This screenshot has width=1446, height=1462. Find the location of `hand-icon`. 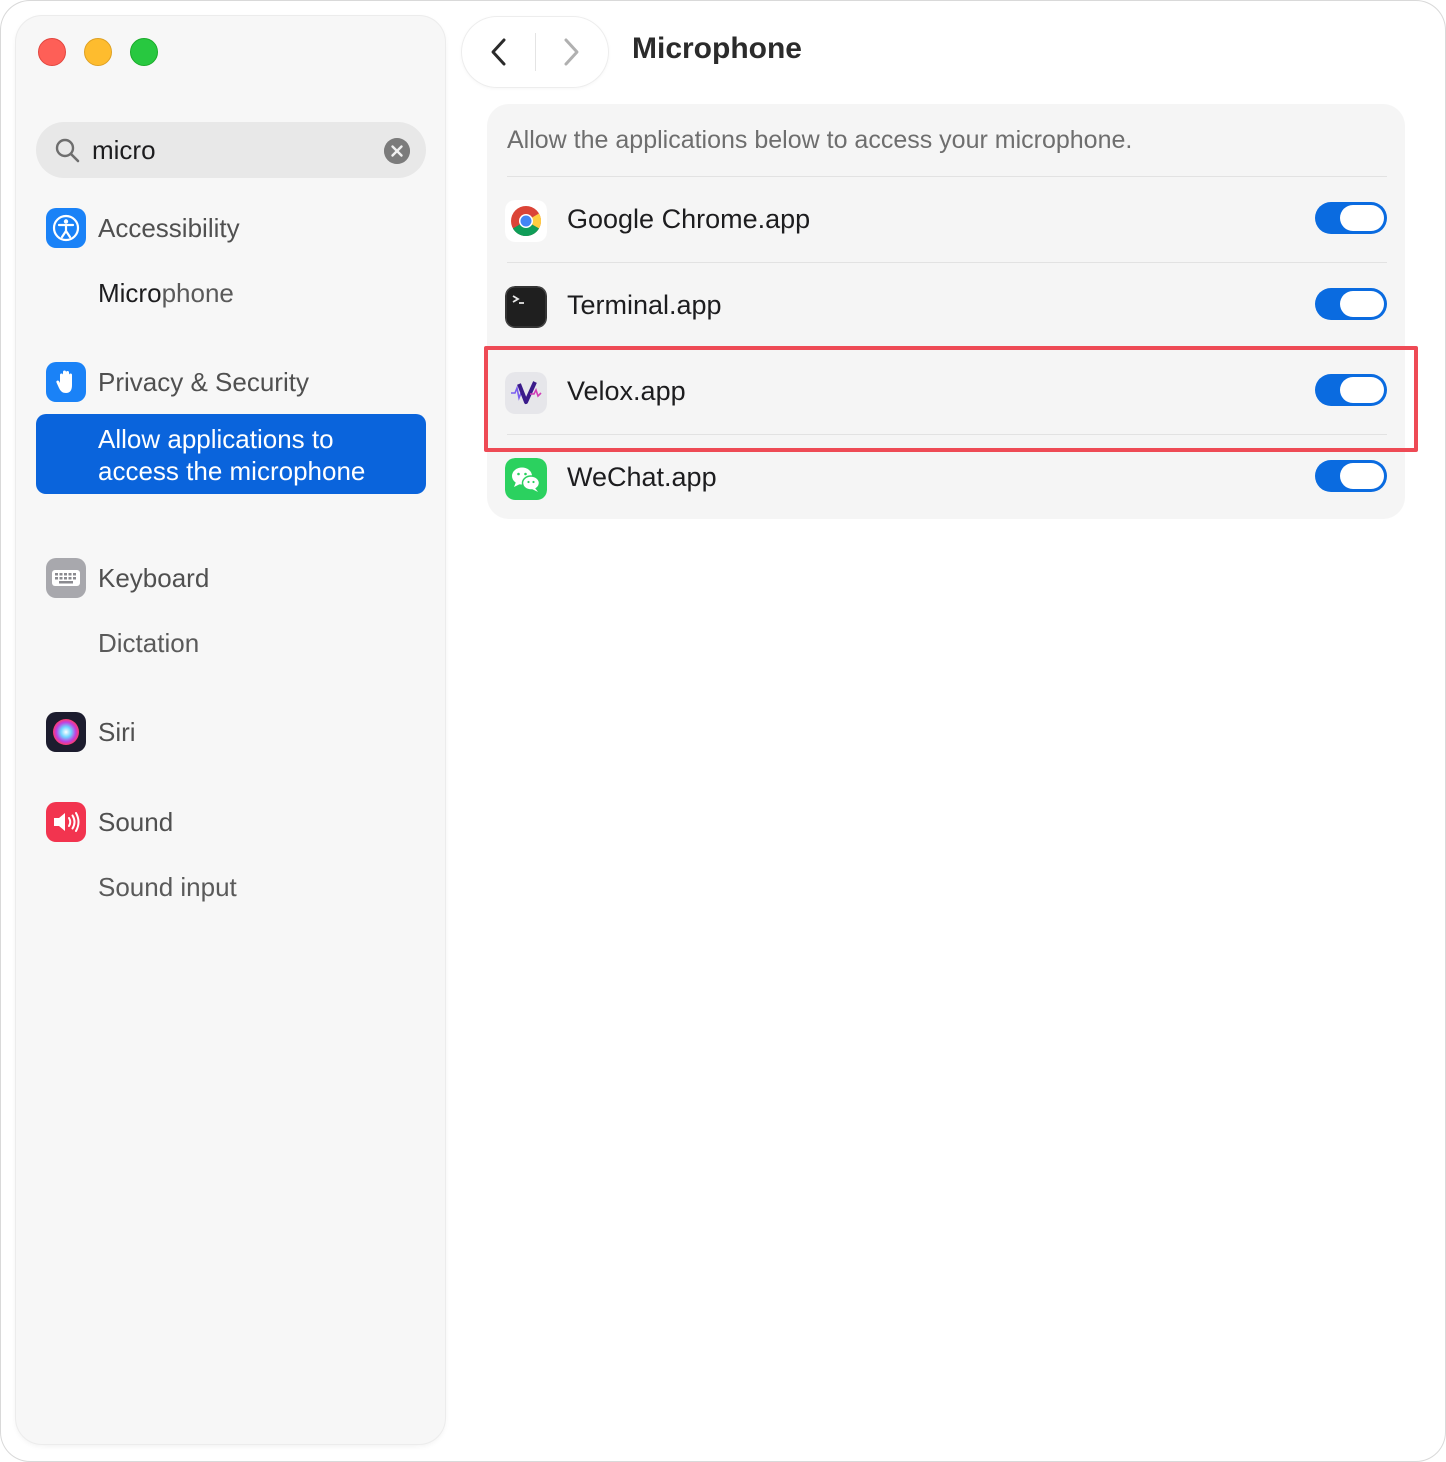

hand-icon is located at coordinates (66, 382).